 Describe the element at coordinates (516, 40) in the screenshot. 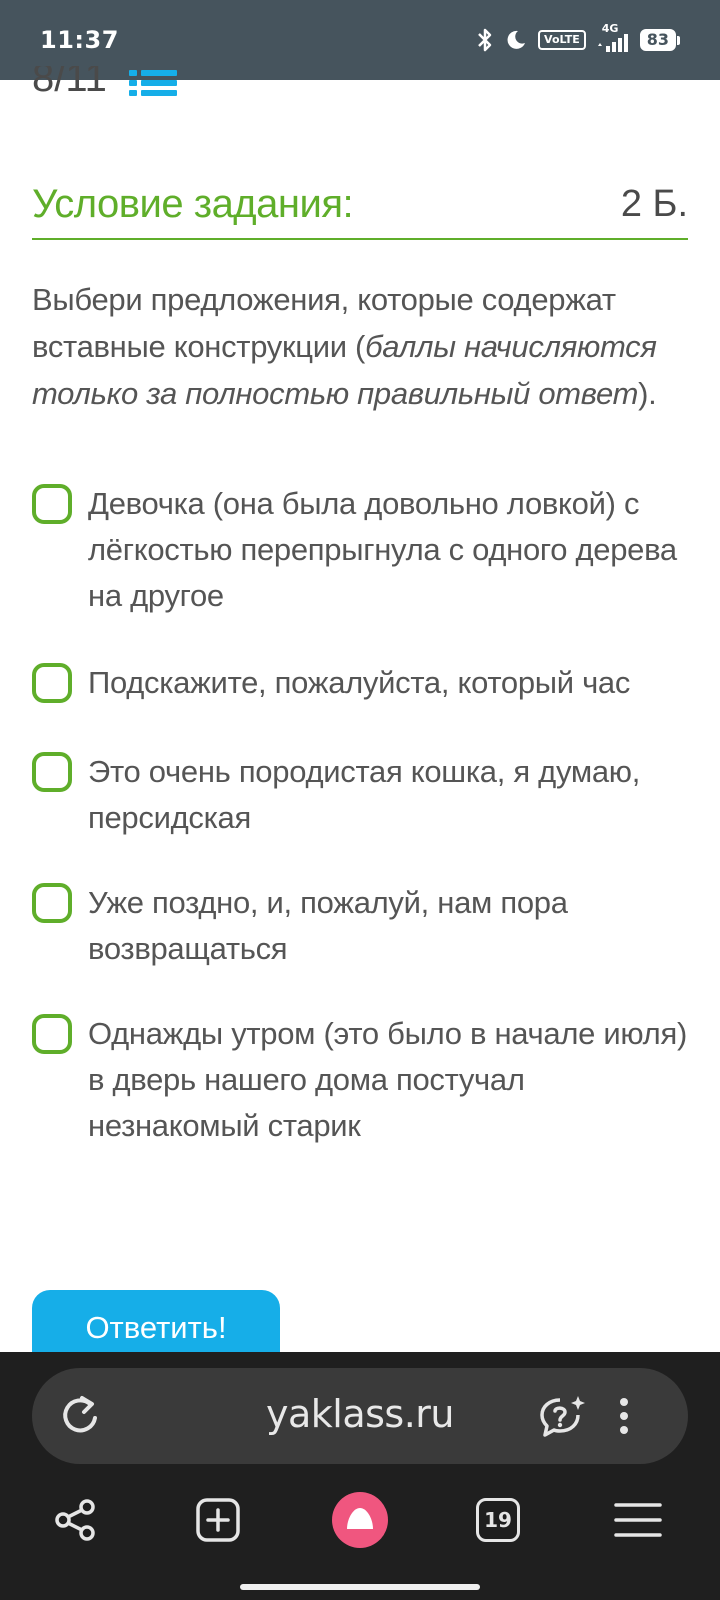

I see `moon-icon` at that location.